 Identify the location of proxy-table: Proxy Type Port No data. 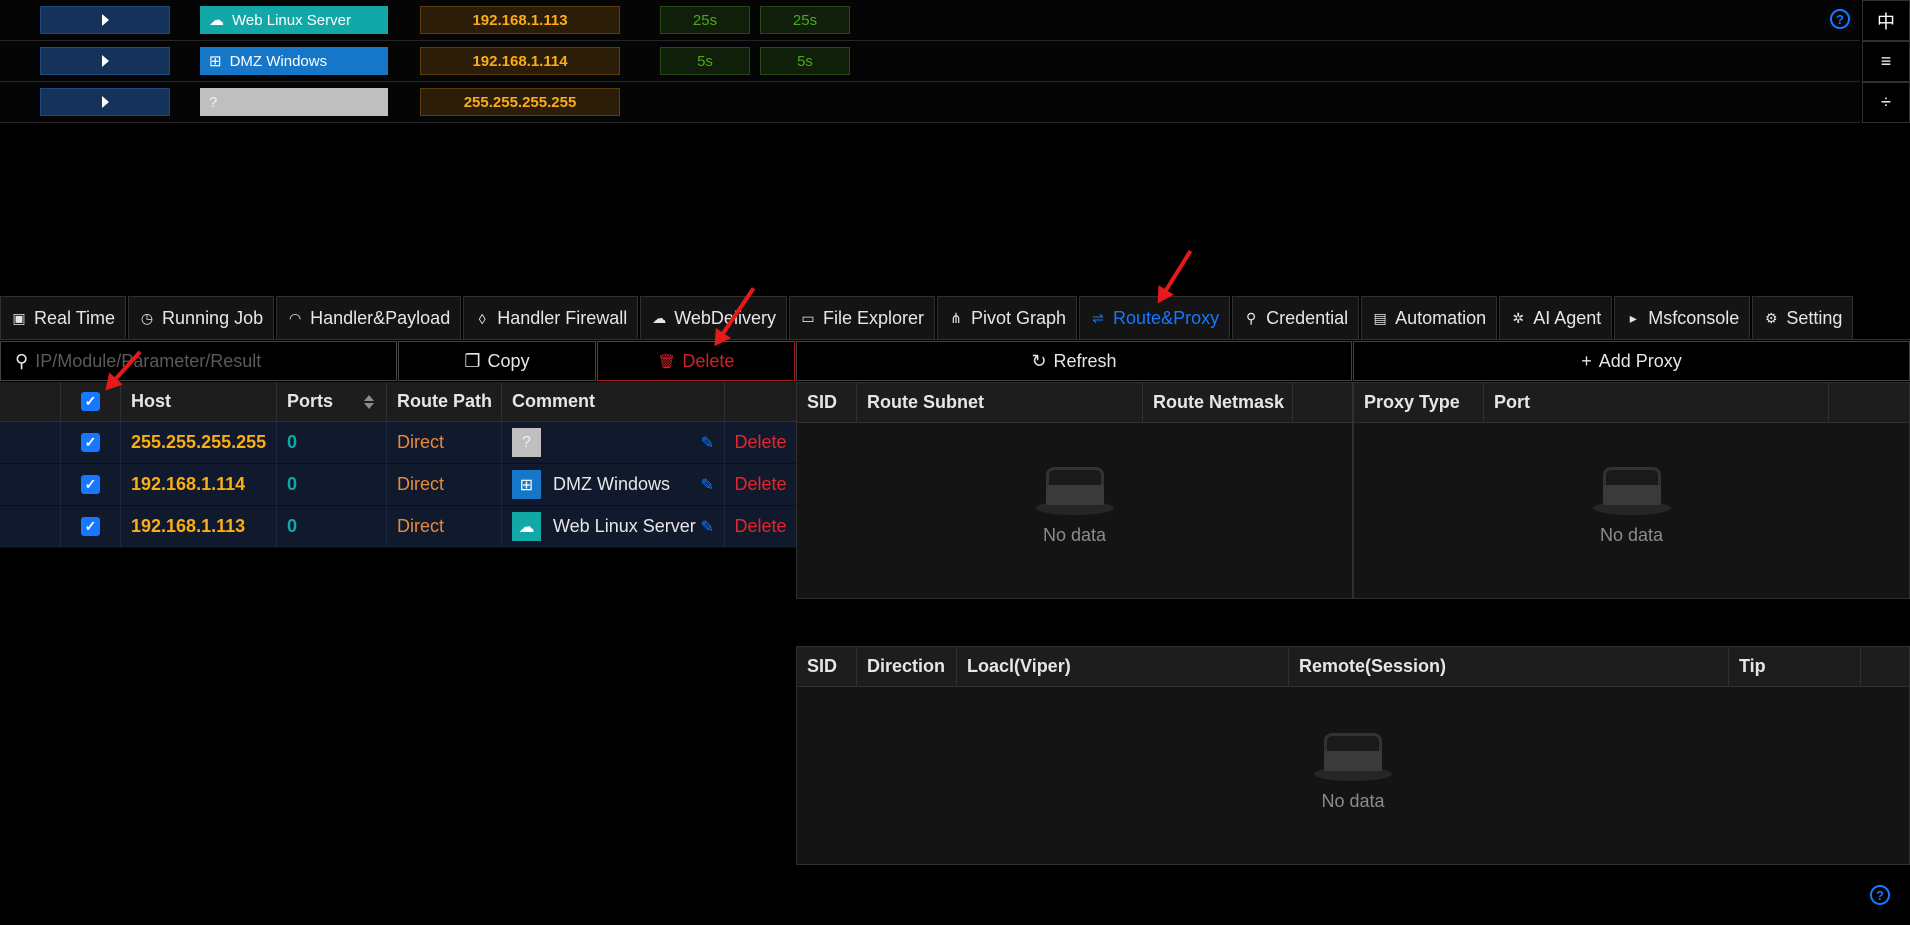
(1631, 490).